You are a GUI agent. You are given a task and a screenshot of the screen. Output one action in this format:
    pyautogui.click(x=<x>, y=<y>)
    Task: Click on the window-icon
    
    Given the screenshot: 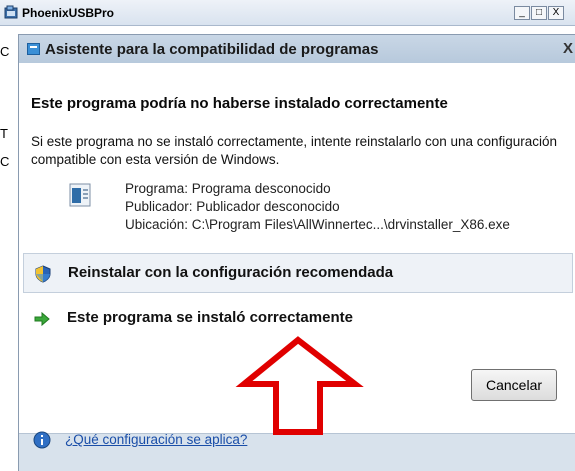 What is the action you would take?
    pyautogui.click(x=33, y=49)
    